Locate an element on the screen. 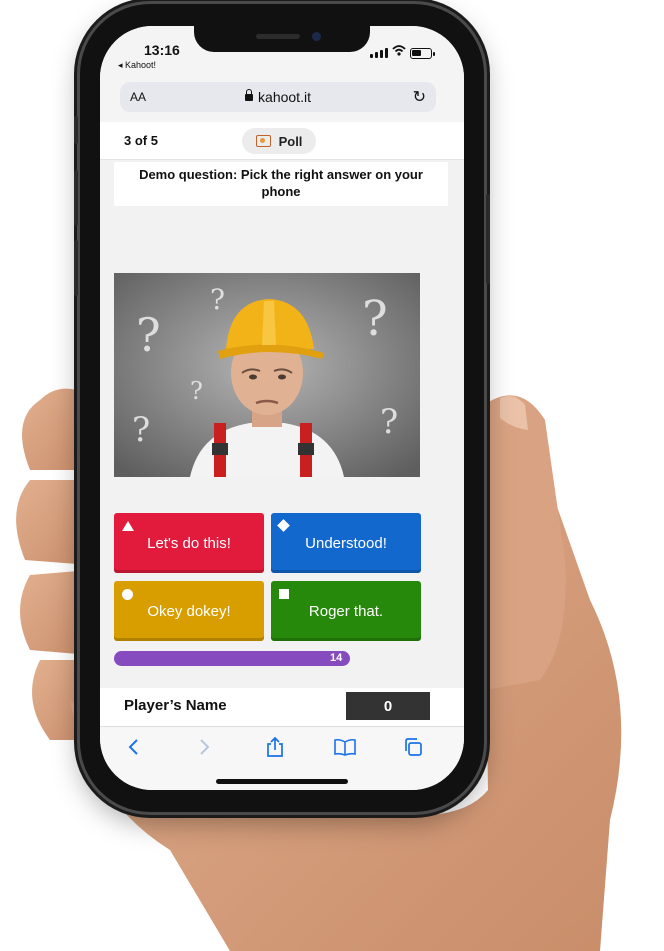 The width and height of the screenshot is (664, 951). lock-icon is located at coordinates (249, 95).